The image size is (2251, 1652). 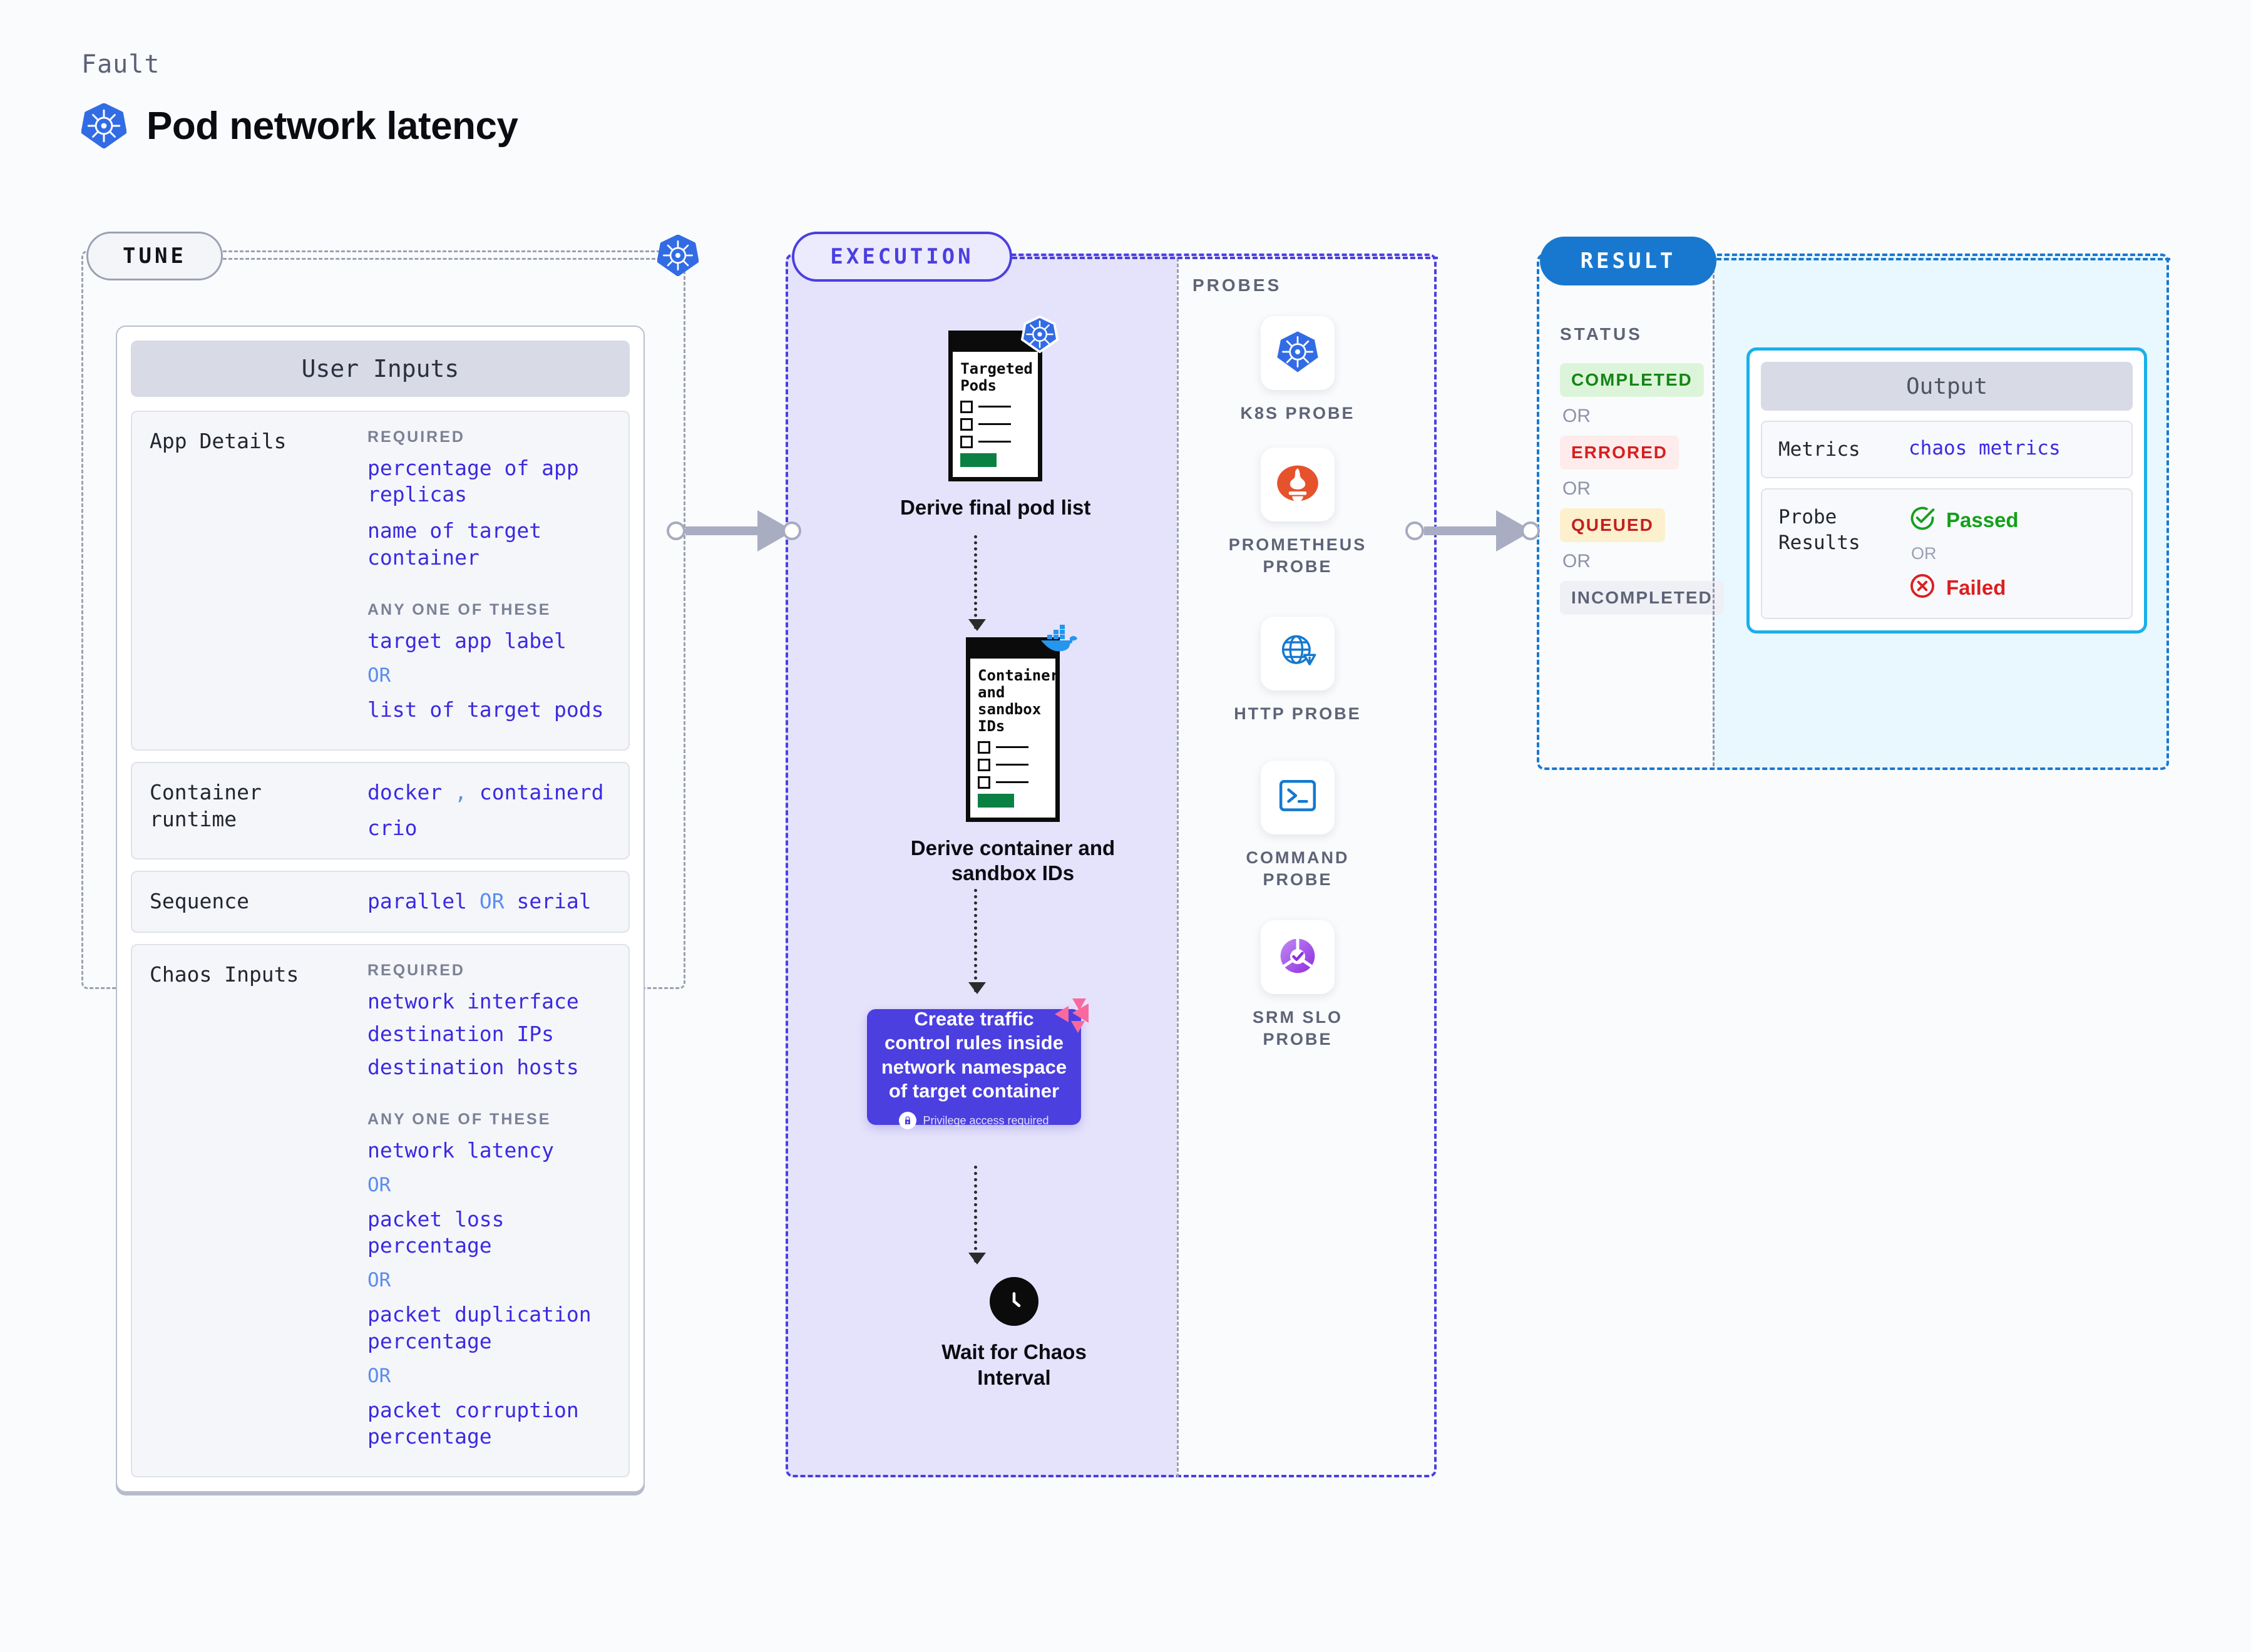 I want to click on probe-item-srm-slo: SRM SLO PROBE, so click(x=1297, y=985).